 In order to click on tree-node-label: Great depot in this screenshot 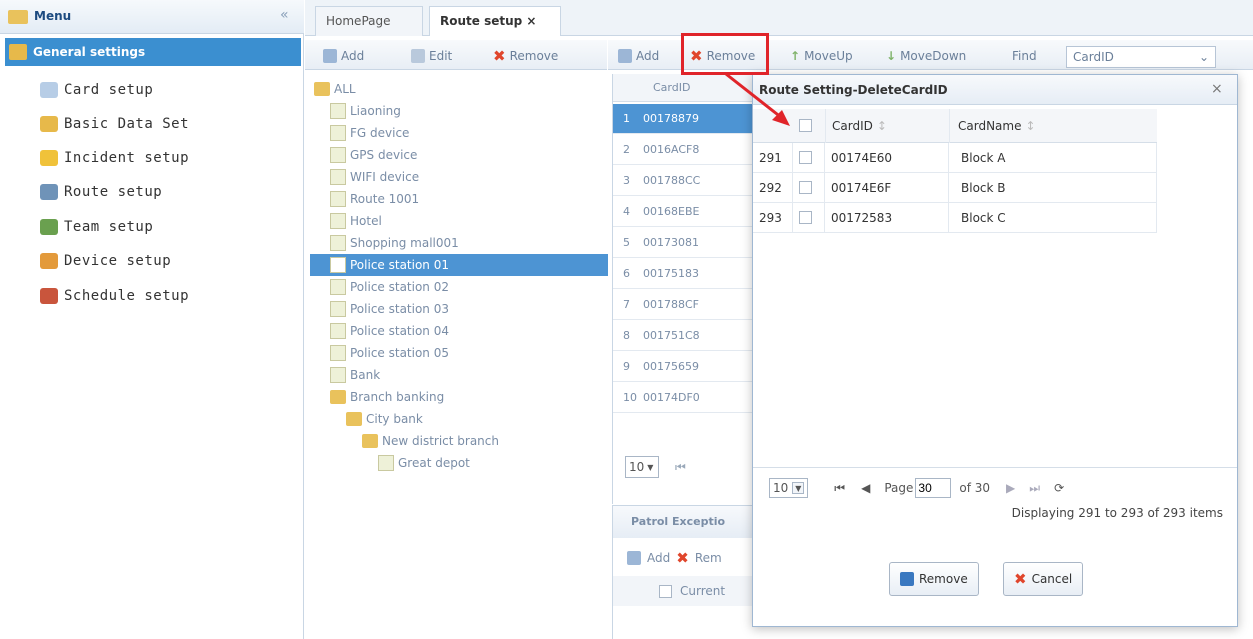, I will do `click(434, 463)`.